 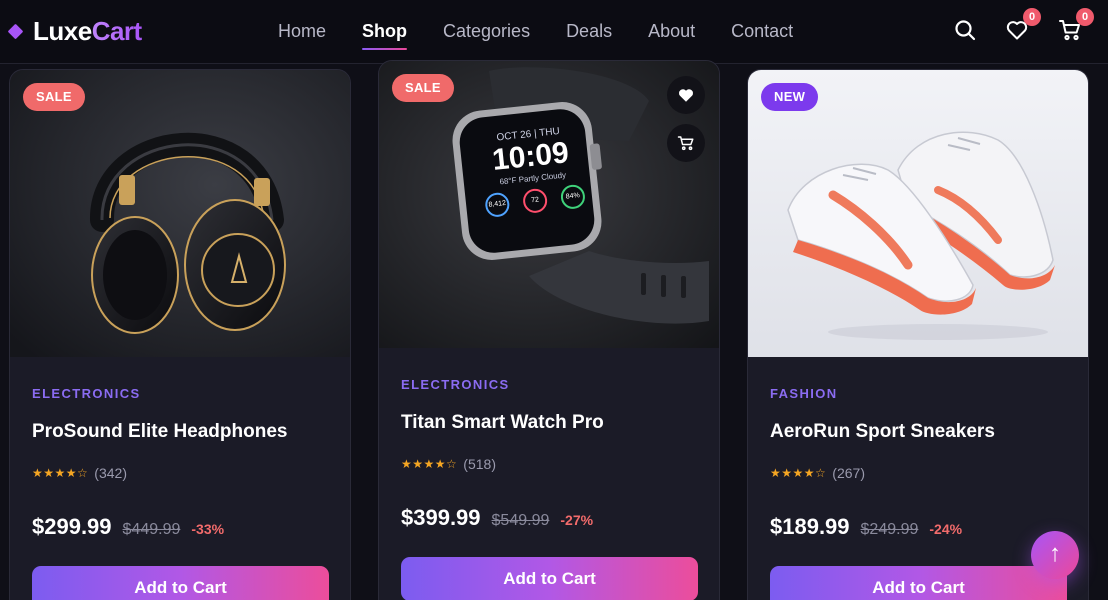 I want to click on product-title: AeroRun Sport Sneakers, so click(x=882, y=432).